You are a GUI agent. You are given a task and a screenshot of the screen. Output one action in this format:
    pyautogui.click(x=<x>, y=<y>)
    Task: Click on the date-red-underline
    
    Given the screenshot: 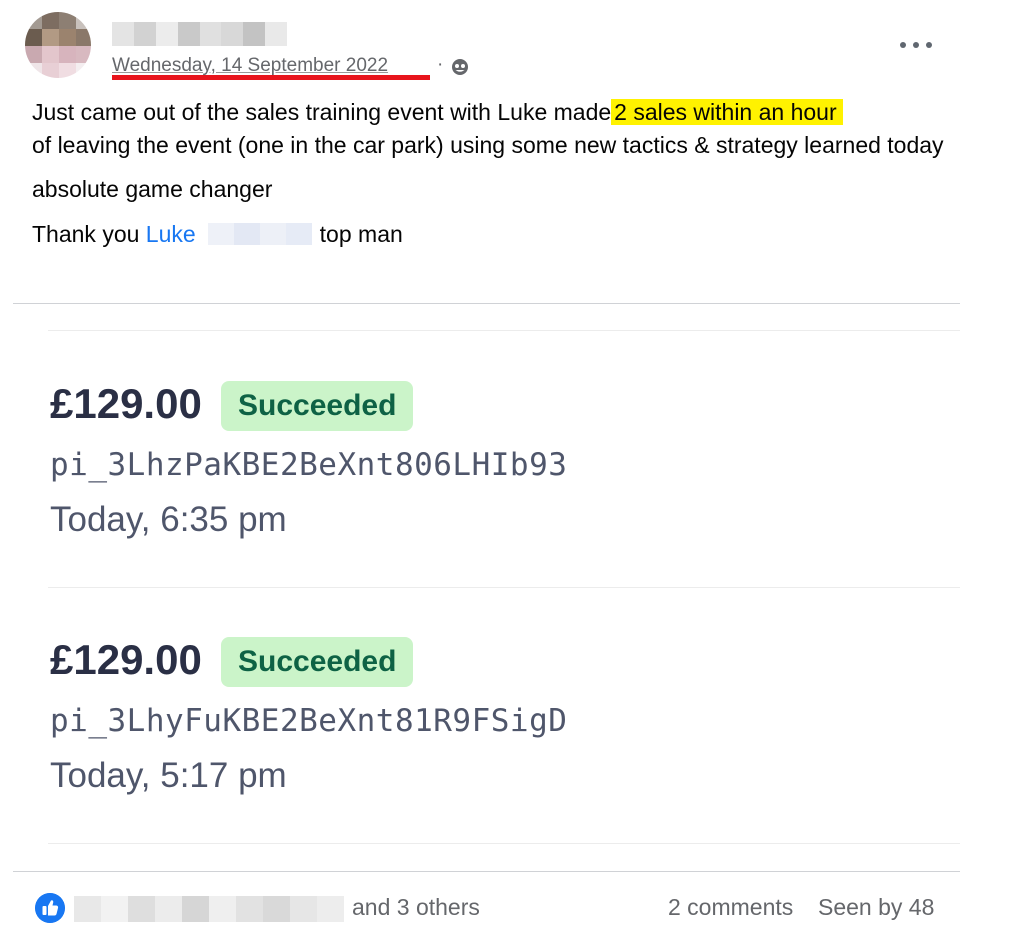 What is the action you would take?
    pyautogui.click(x=271, y=77)
    